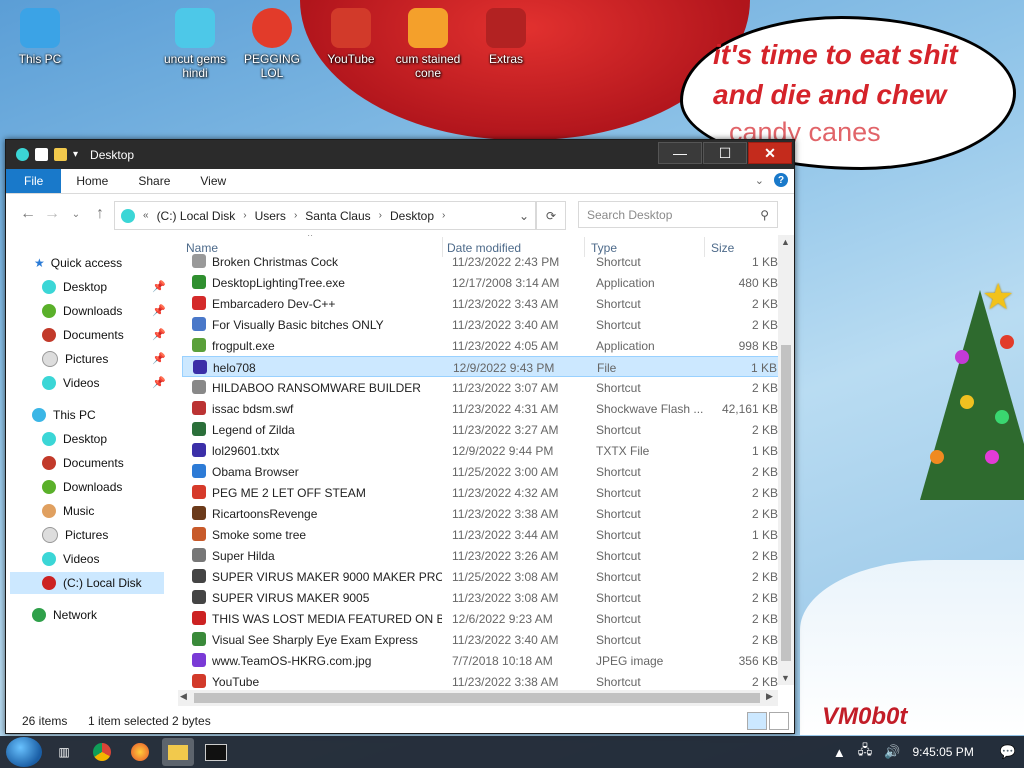  What do you see at coordinates (195, 44) in the screenshot?
I see `desktop-icon-uncut-gems: uncut gems hindi` at bounding box center [195, 44].